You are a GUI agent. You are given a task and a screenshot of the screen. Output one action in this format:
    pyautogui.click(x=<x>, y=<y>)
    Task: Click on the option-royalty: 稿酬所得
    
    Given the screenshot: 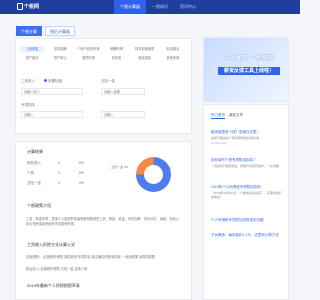 What is the action you would take?
    pyautogui.click(x=116, y=49)
    